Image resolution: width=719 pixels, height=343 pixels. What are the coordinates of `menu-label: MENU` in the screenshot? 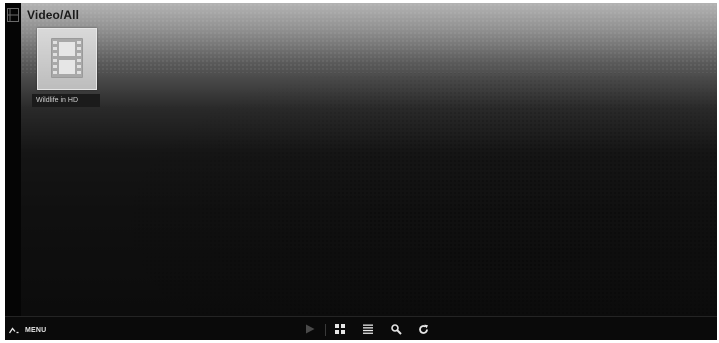 It's located at (36, 330).